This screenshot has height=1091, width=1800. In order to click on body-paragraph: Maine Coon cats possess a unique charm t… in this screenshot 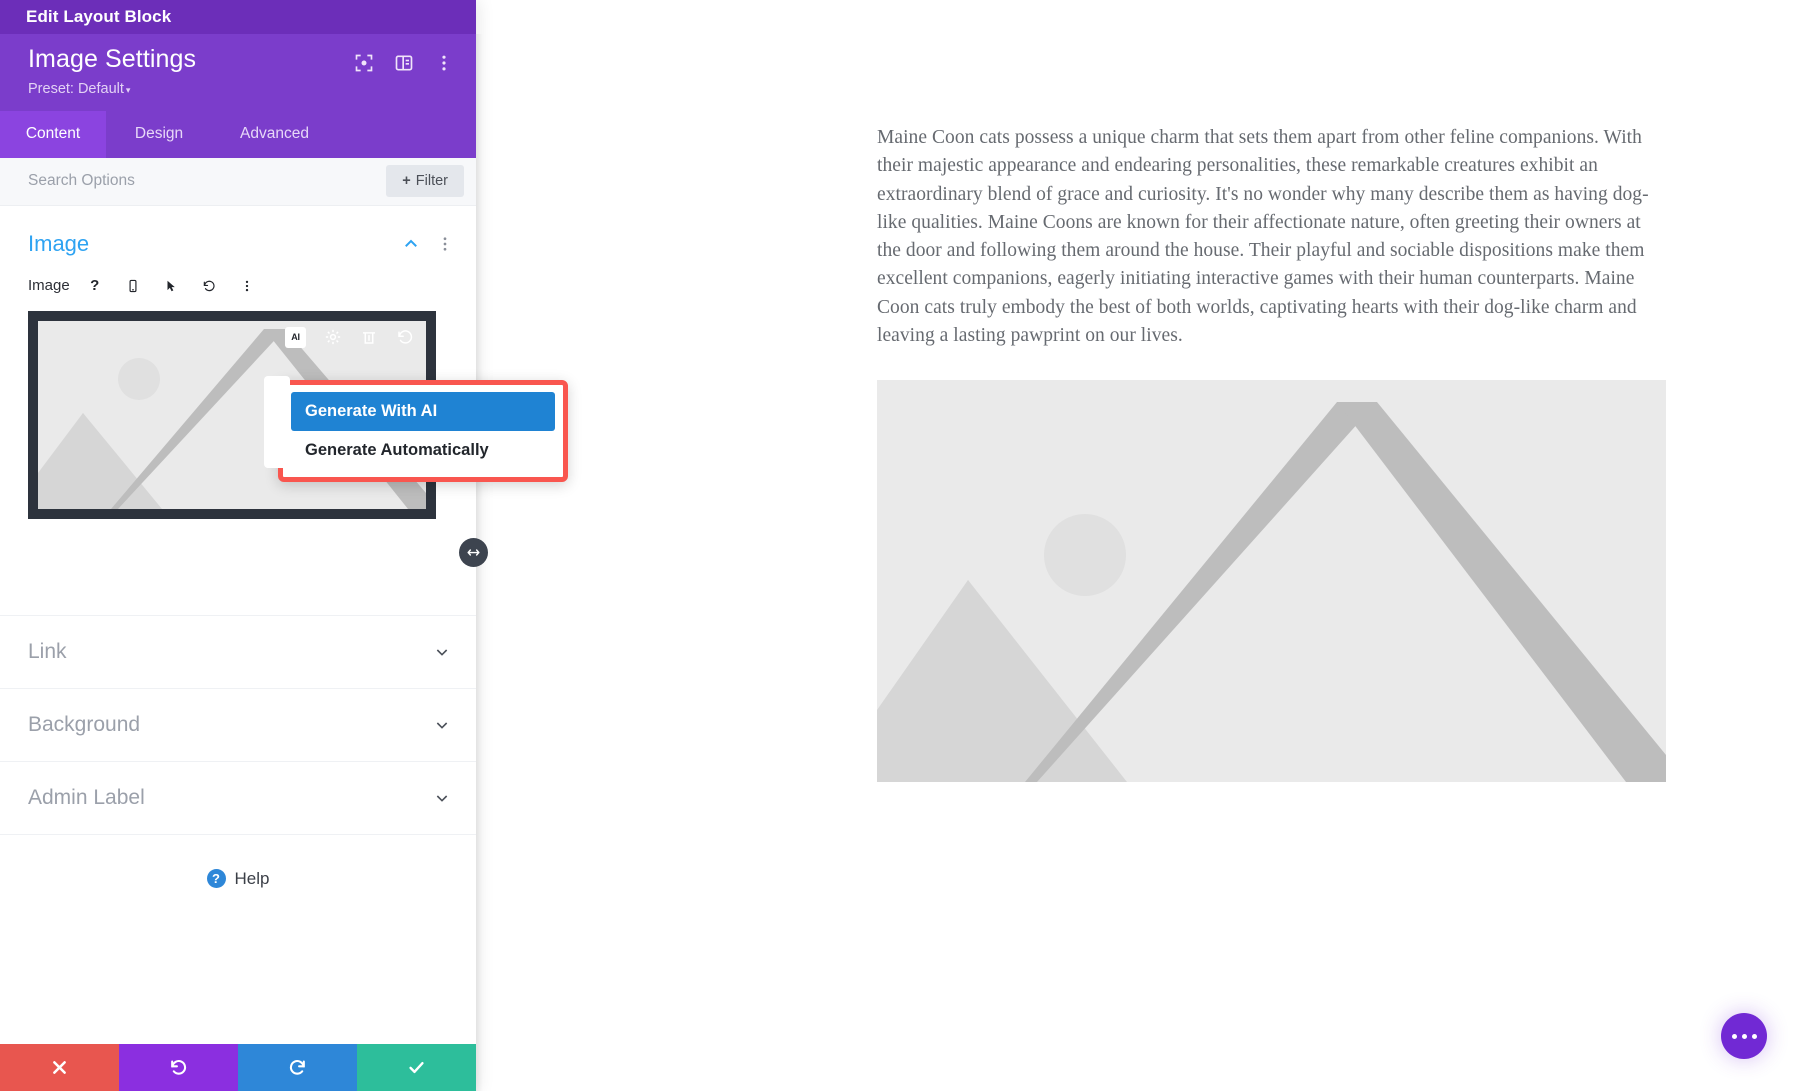, I will do `click(1263, 236)`.